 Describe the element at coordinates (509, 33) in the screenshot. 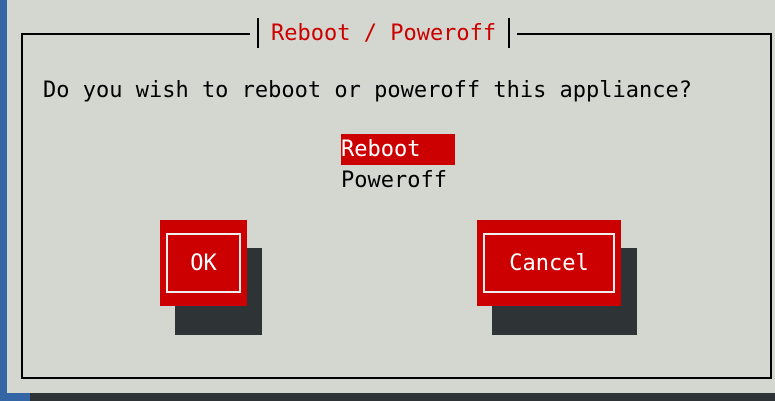

I see `title-right-tick` at that location.